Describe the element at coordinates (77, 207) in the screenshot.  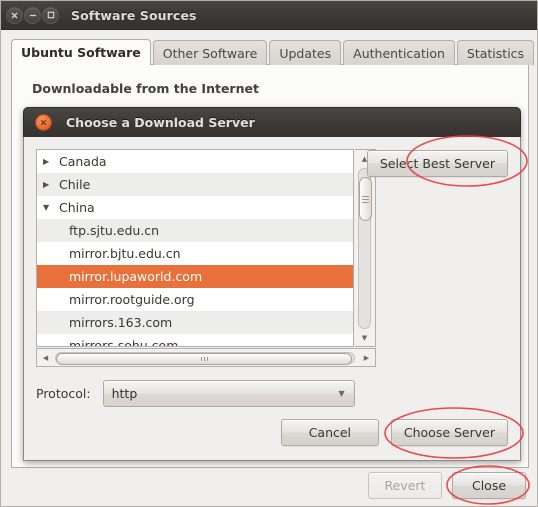
I see `list-row-label: China` at that location.